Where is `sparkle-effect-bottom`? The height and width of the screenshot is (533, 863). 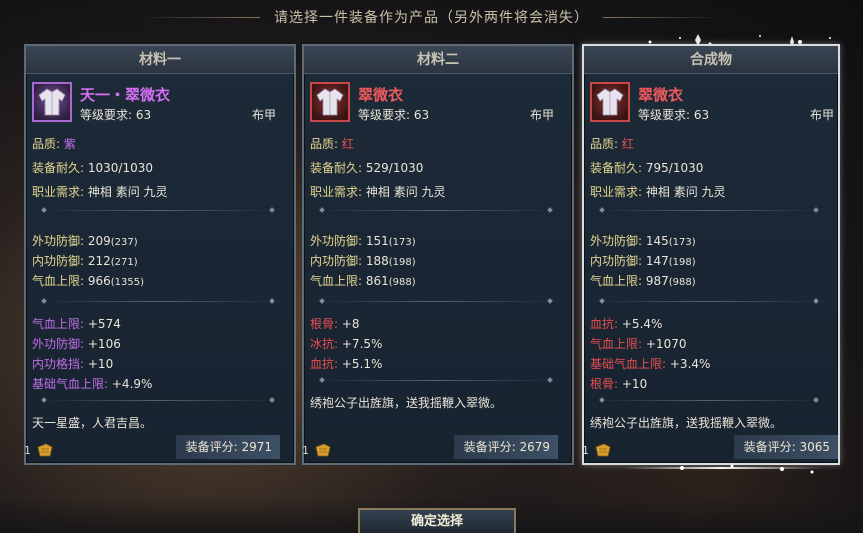 sparkle-effect-bottom is located at coordinates (722, 469).